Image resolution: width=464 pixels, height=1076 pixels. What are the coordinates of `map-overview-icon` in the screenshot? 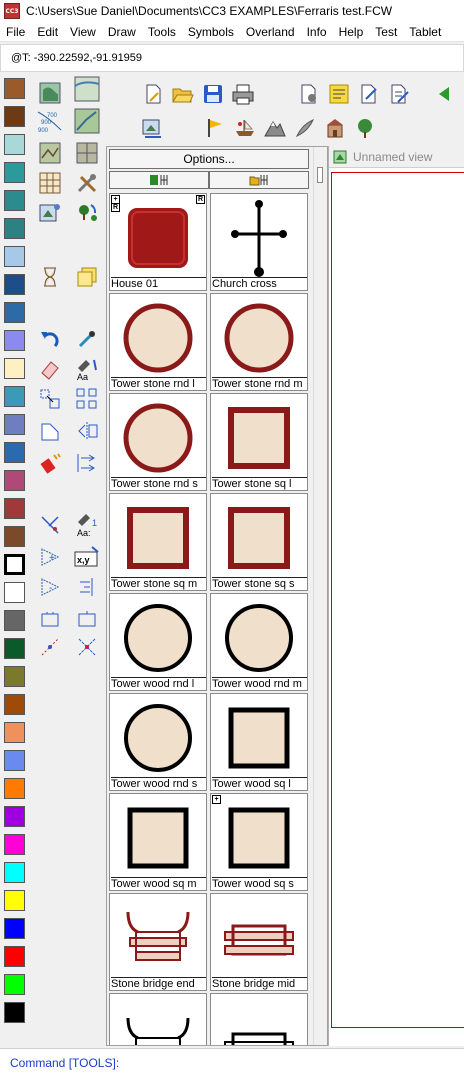 It's located at (50, 93).